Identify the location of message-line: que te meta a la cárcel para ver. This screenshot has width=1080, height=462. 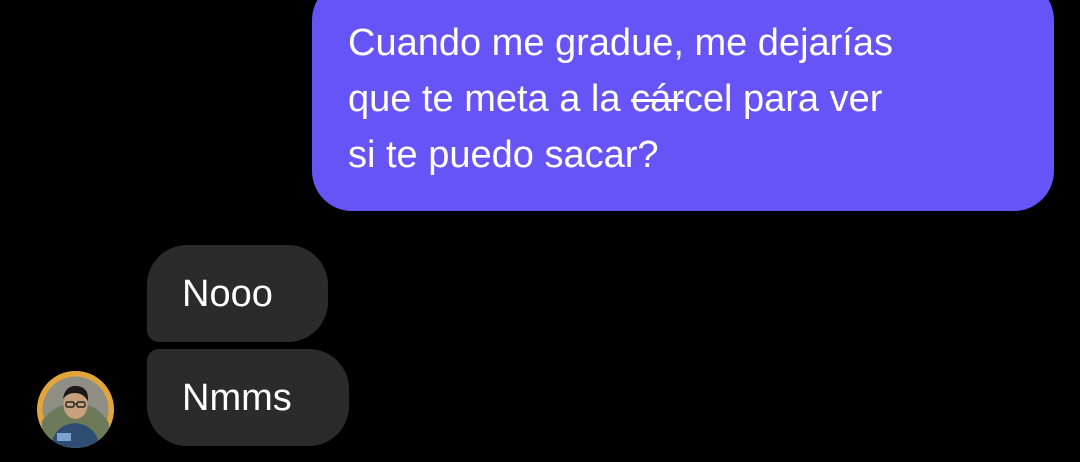
(615, 99).